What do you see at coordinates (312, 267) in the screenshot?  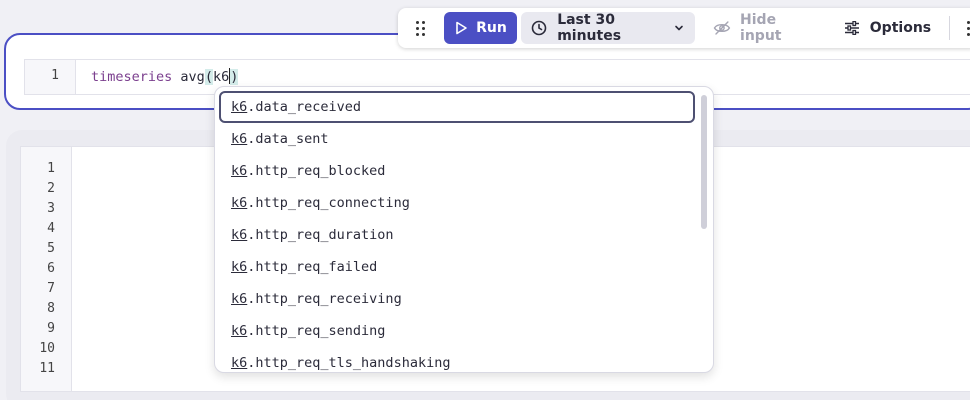 I see `suggestion-rest: .http_req_failed` at bounding box center [312, 267].